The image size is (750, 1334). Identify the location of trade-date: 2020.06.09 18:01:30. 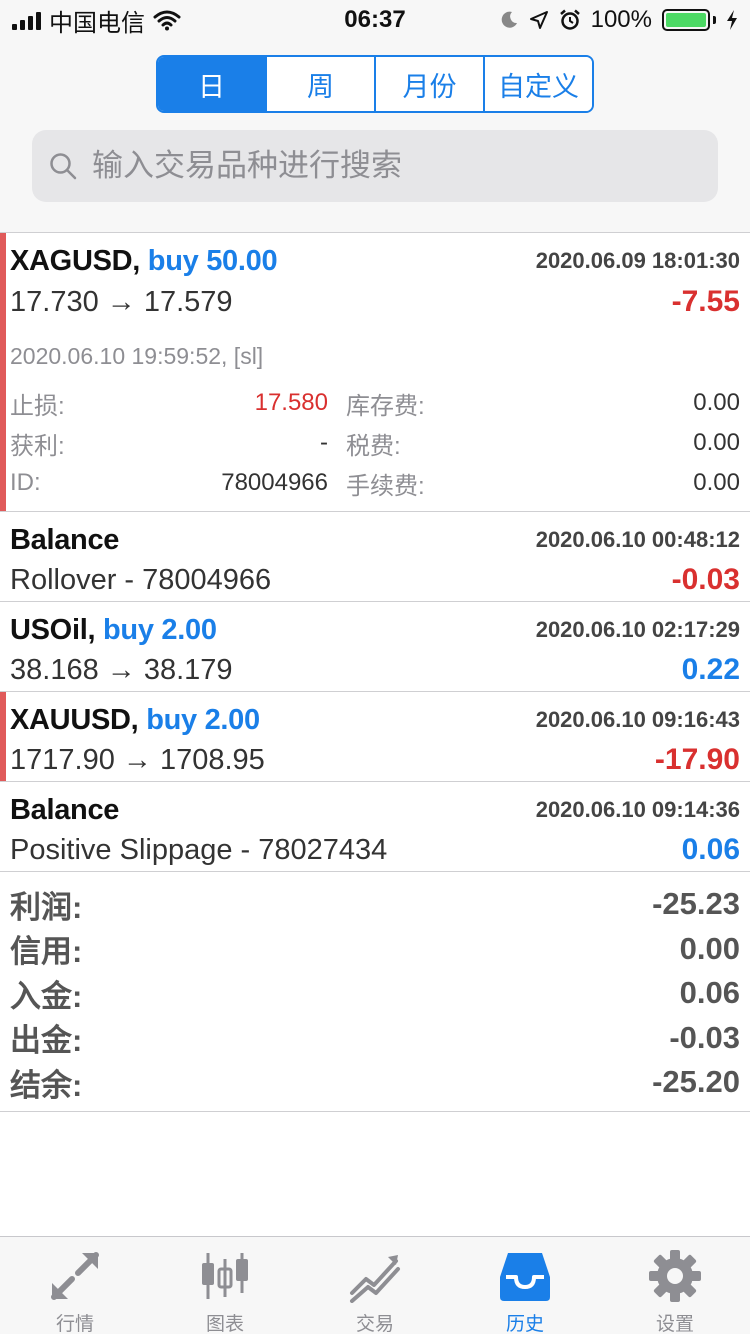
(637, 260).